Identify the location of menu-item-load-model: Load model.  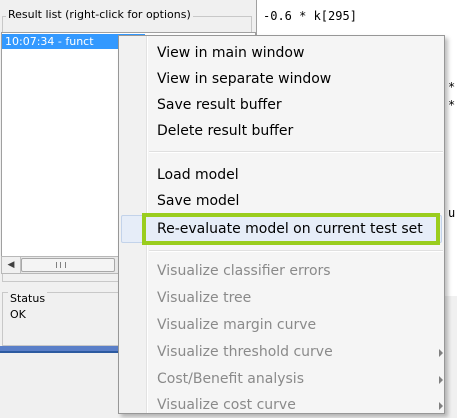
(198, 175).